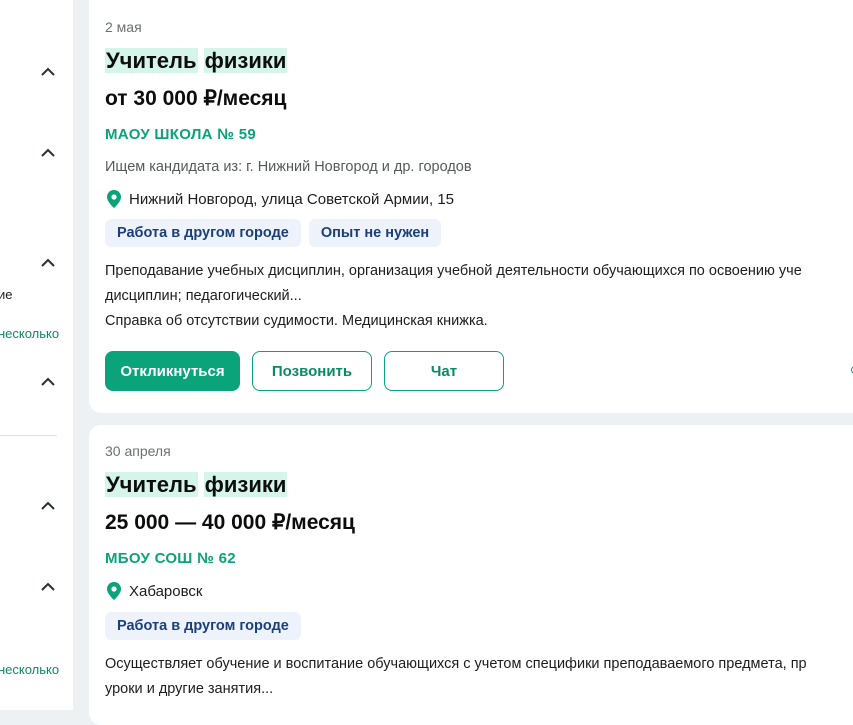 The height and width of the screenshot is (725, 853). I want to click on vacancy-address: Хабаровск, so click(154, 591).